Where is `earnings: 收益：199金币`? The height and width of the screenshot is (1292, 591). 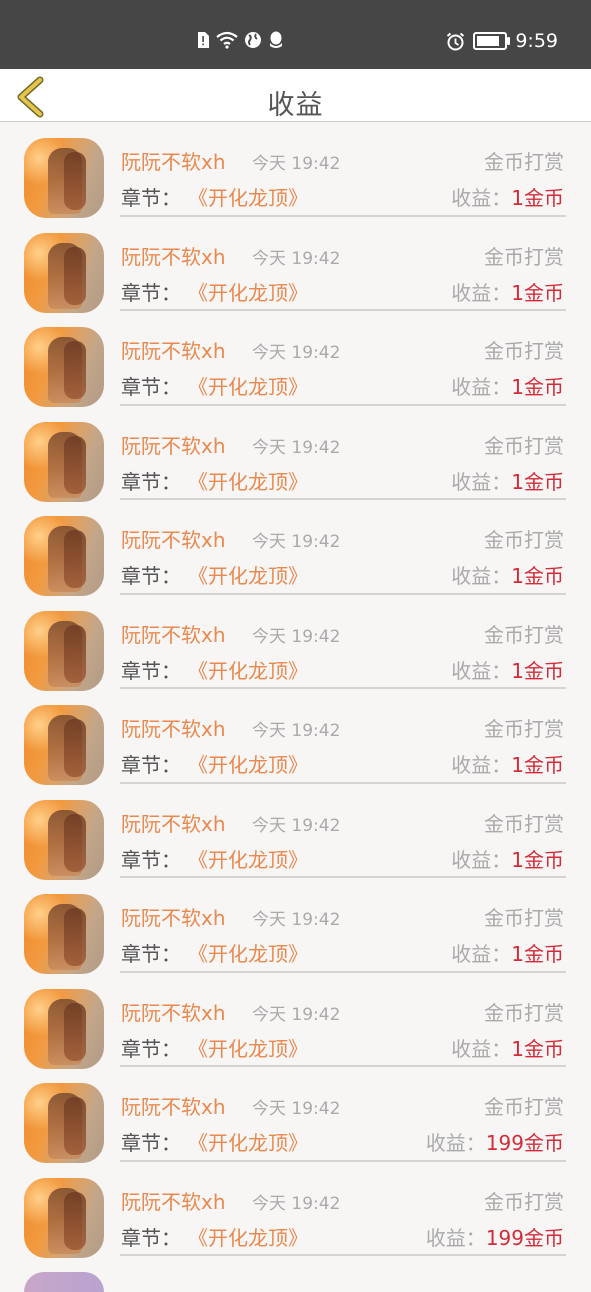 earnings: 收益：199金币 is located at coordinates (495, 1236).